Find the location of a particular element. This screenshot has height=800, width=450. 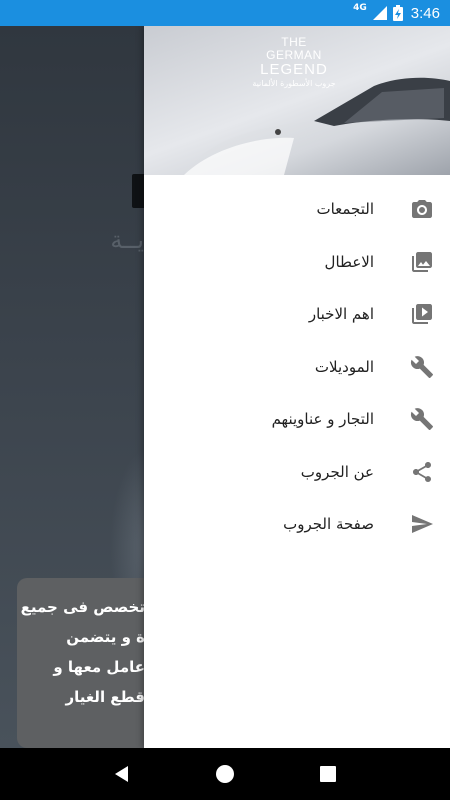

recents-button is located at coordinates (328, 774).